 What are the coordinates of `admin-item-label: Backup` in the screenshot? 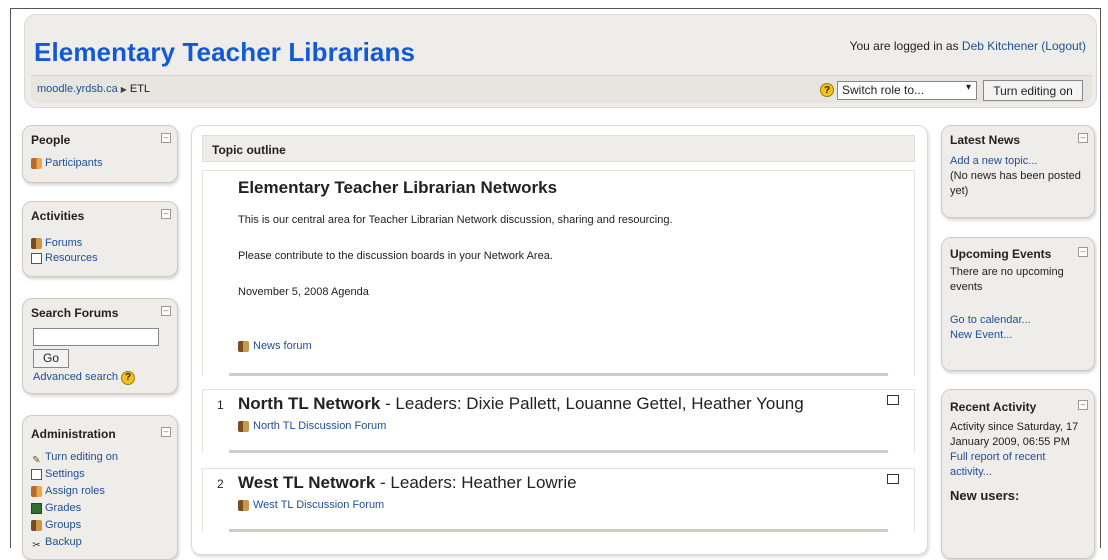 It's located at (63, 542).